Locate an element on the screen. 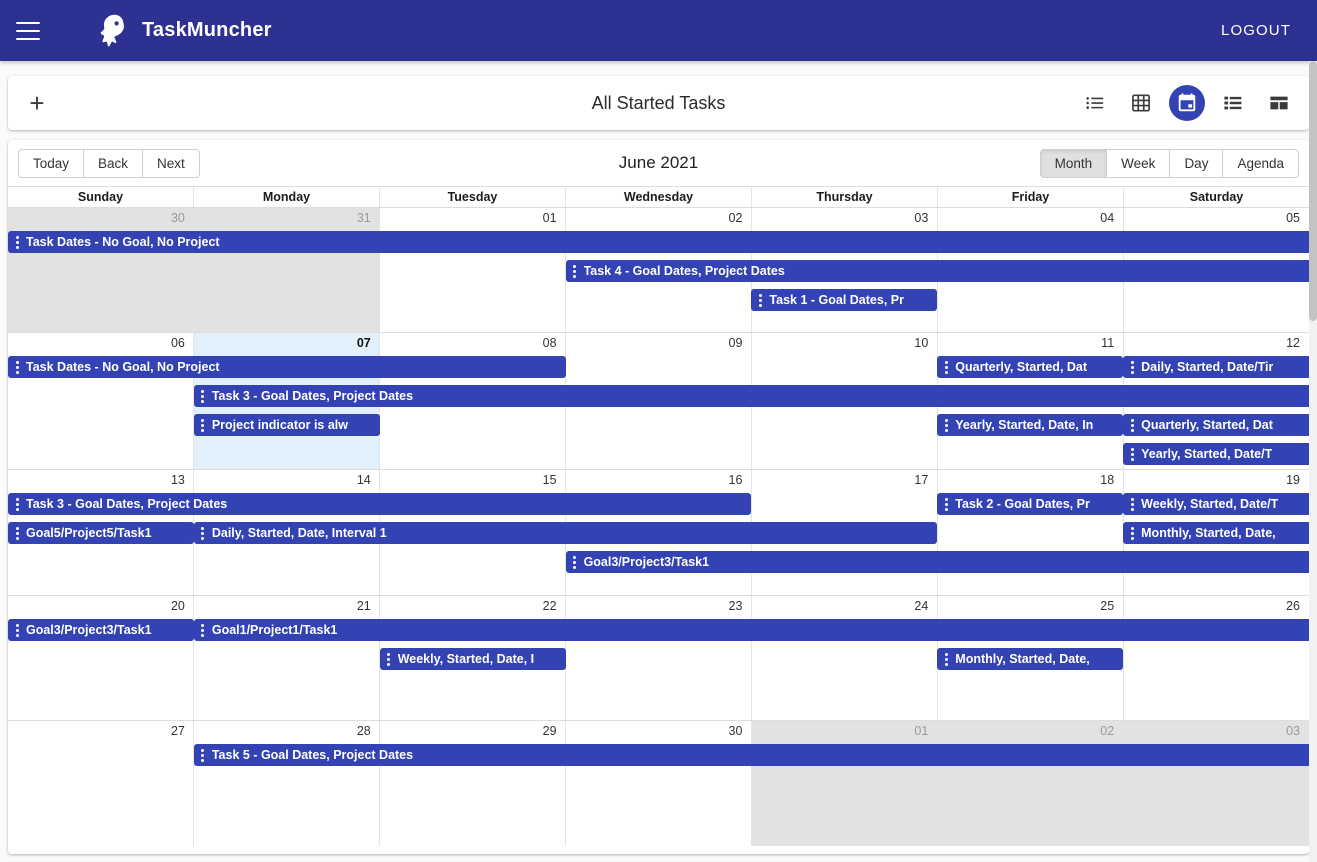 This screenshot has width=1317, height=862. calendar-event: Daily, Started, Date, Interval 1 is located at coordinates (565, 533).